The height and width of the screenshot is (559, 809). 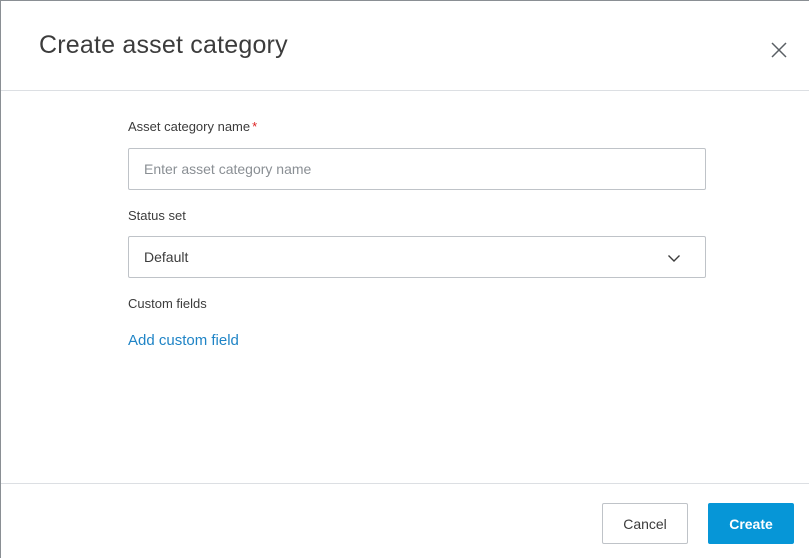 I want to click on status-set-select: Default, so click(x=417, y=257).